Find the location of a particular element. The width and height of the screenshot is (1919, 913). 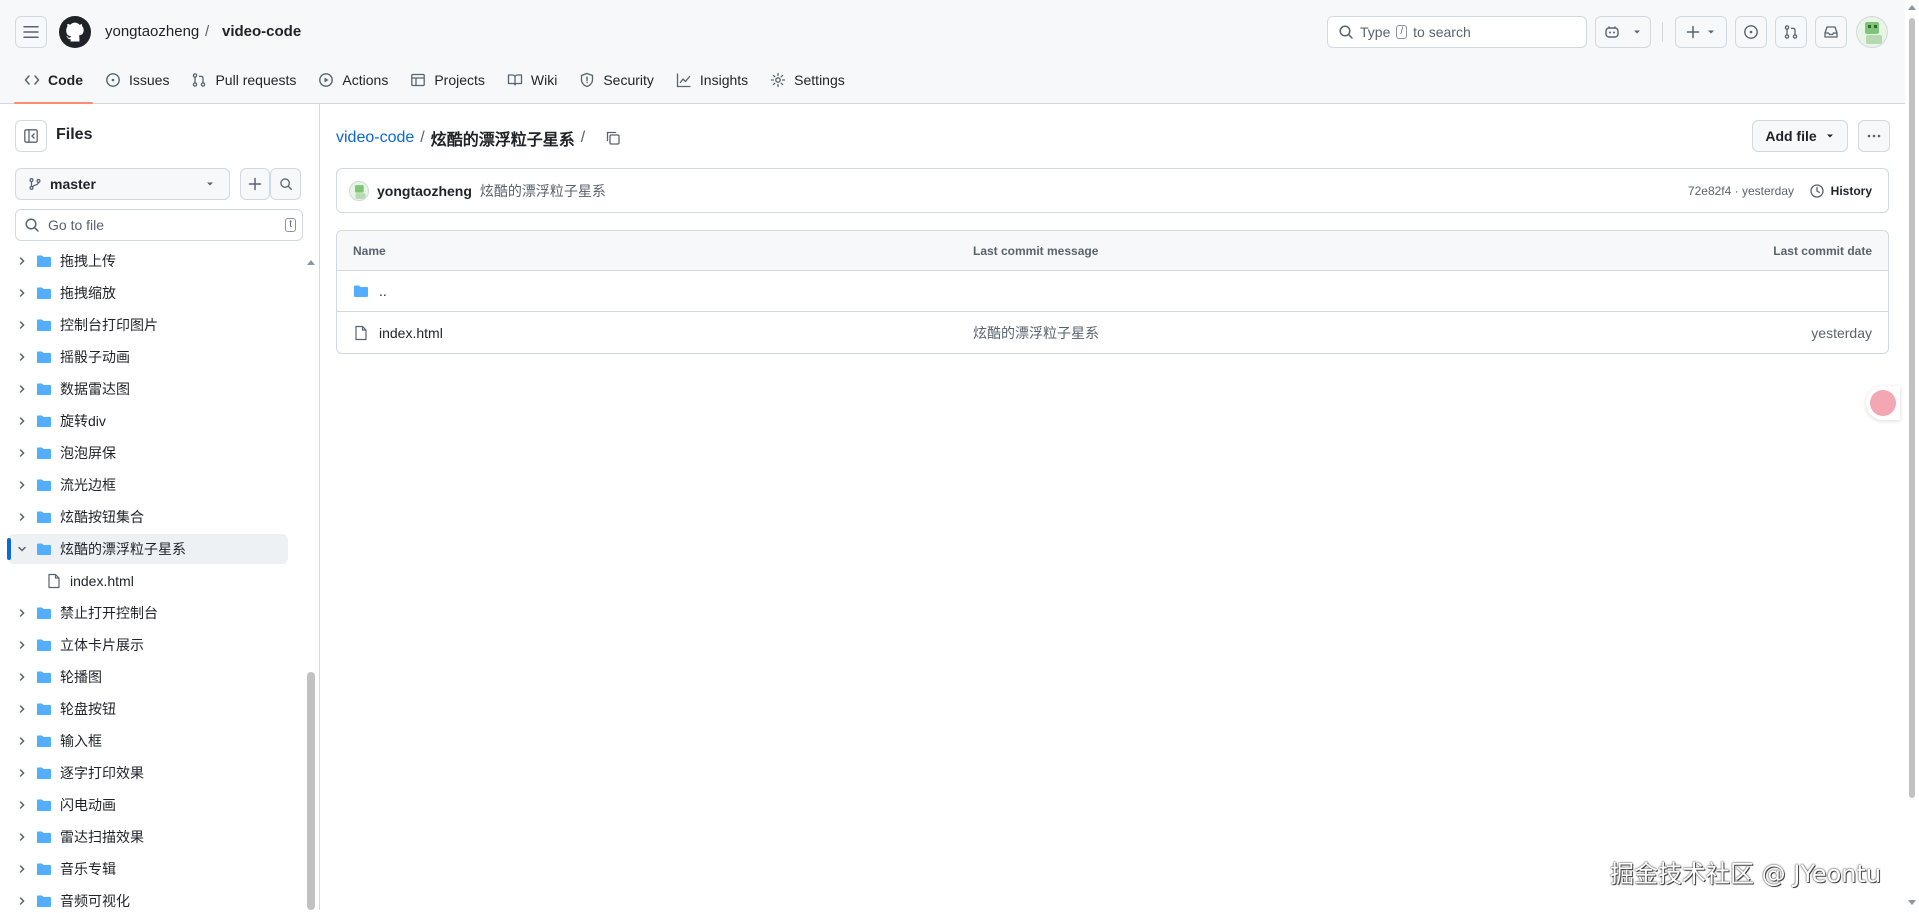

tree-item-label: 雷达扫描效果 is located at coordinates (102, 837).